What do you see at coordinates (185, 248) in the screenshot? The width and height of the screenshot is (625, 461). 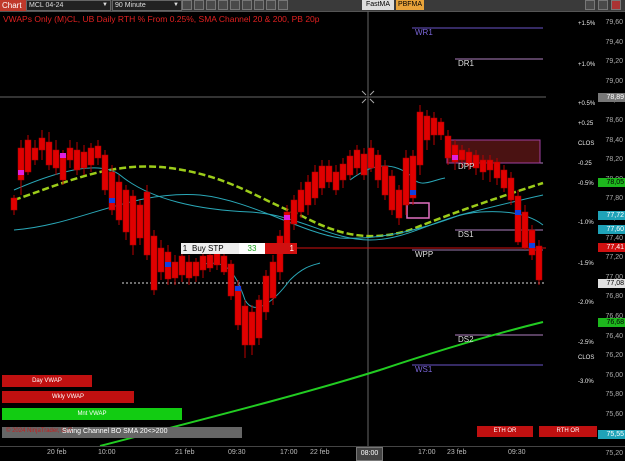 I see `order-qty-badge: 1` at bounding box center [185, 248].